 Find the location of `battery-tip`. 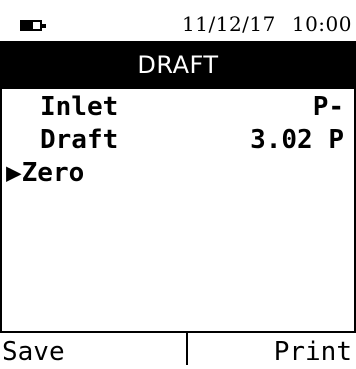

battery-tip is located at coordinates (44, 26).